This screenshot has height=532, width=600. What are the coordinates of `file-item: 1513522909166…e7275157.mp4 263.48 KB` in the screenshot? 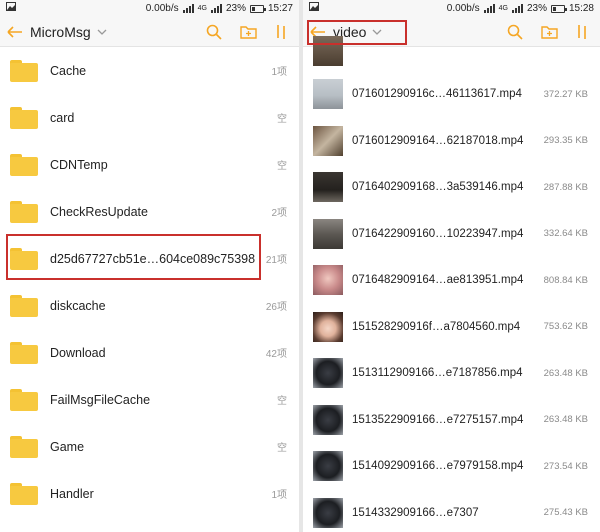 It's located at (451, 420).